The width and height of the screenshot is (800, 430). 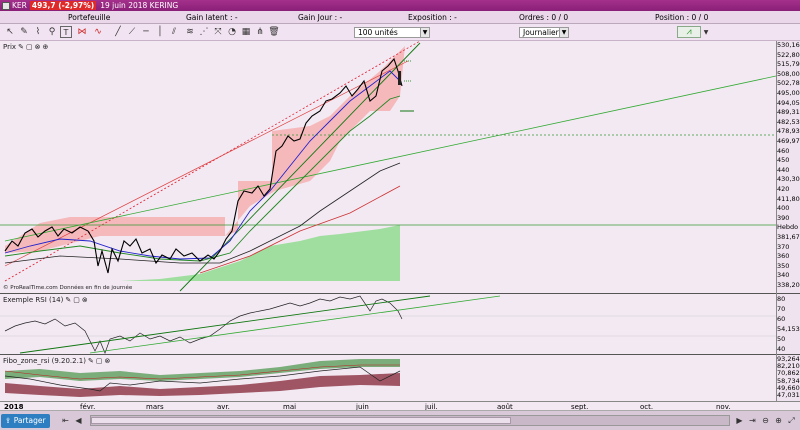 I want to click on axis-label: 40, so click(x=781, y=349).